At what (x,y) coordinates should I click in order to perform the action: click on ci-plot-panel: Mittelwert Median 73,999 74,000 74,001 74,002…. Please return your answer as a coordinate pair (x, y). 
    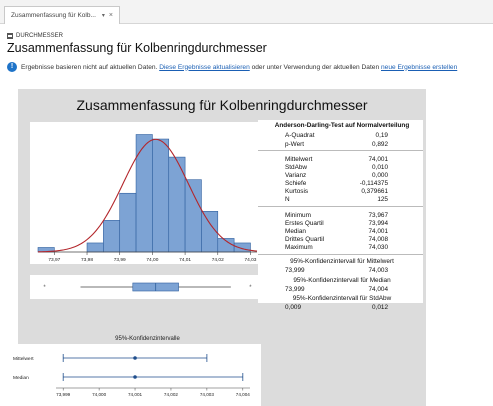
    Looking at the image, I should click on (135, 375).